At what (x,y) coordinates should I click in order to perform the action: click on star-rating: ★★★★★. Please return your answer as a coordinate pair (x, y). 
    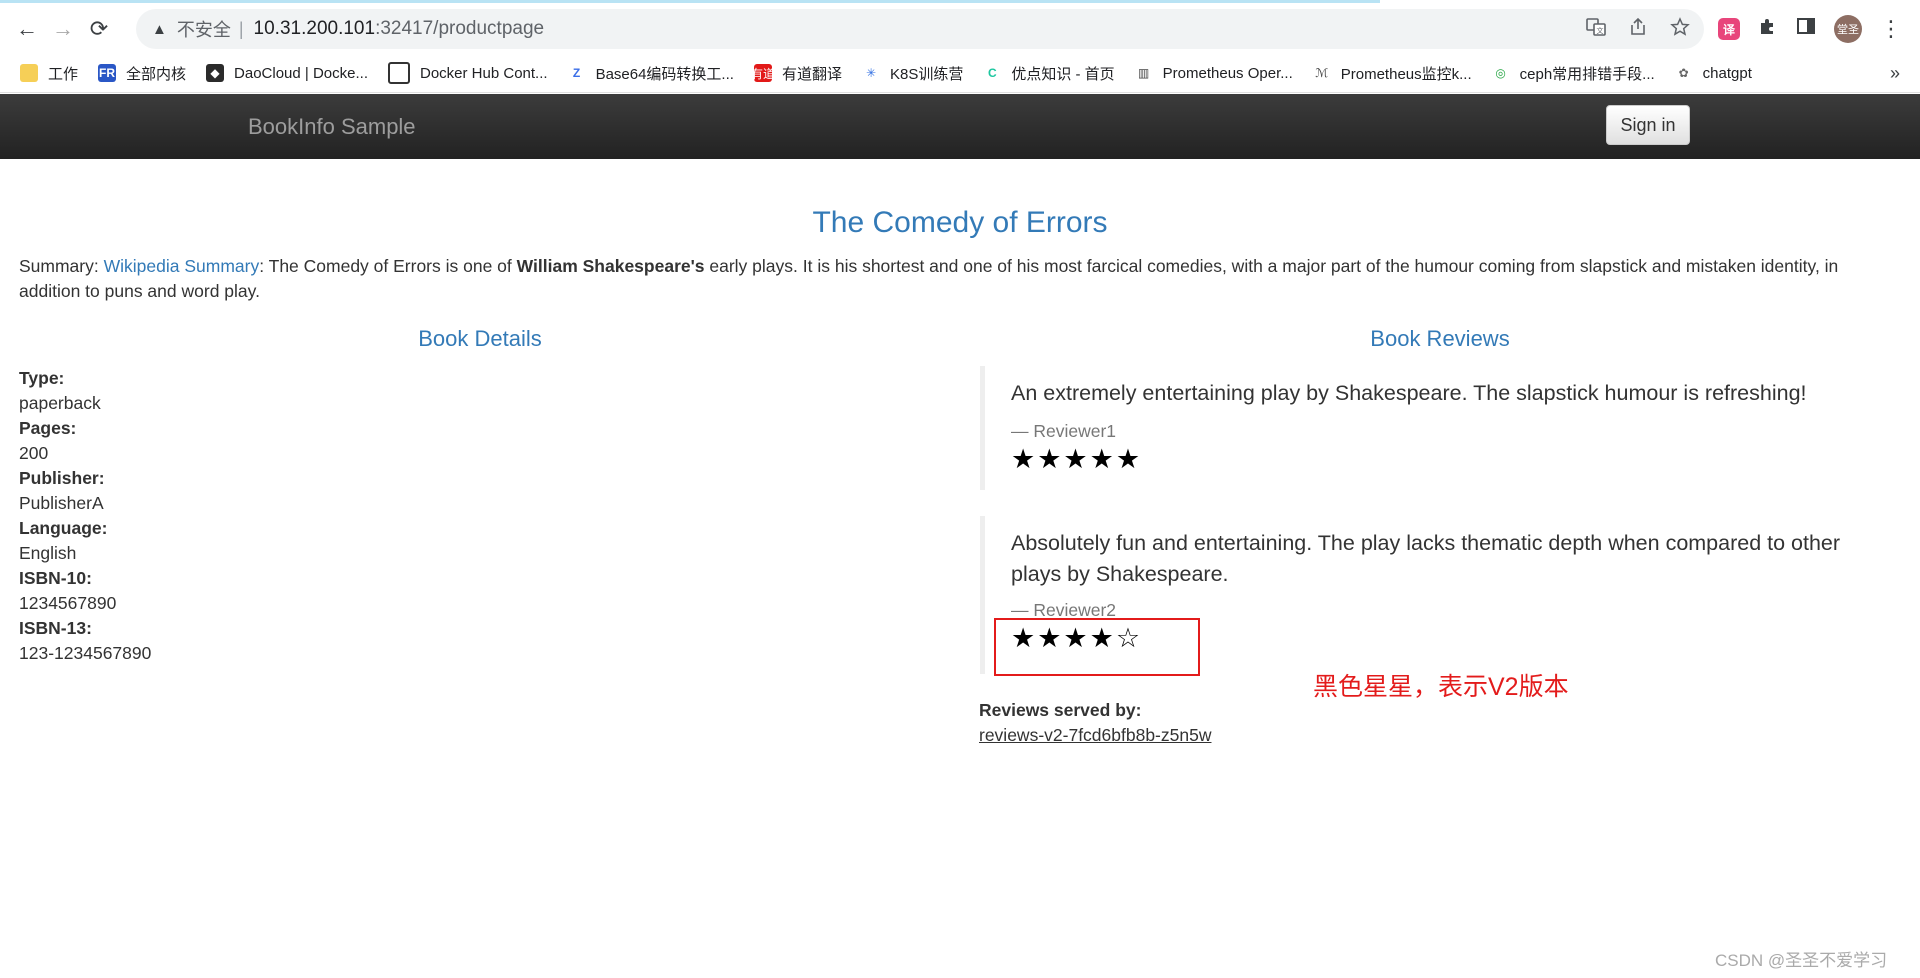
    Looking at the image, I should click on (1077, 459).